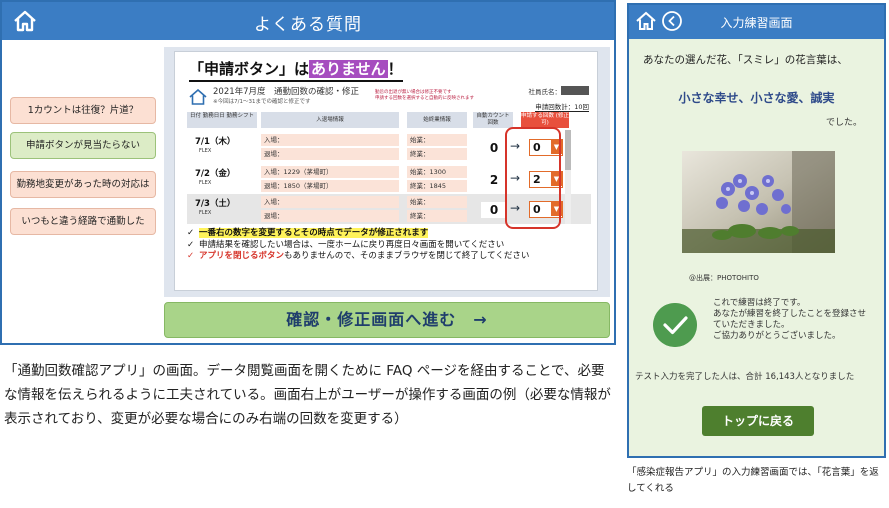 Image resolution: width=889 pixels, height=508 pixels. I want to click on employee-name-box, so click(575, 90).